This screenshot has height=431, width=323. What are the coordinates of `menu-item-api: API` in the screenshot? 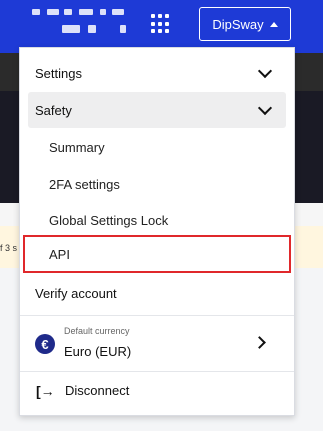 It's located at (157, 254).